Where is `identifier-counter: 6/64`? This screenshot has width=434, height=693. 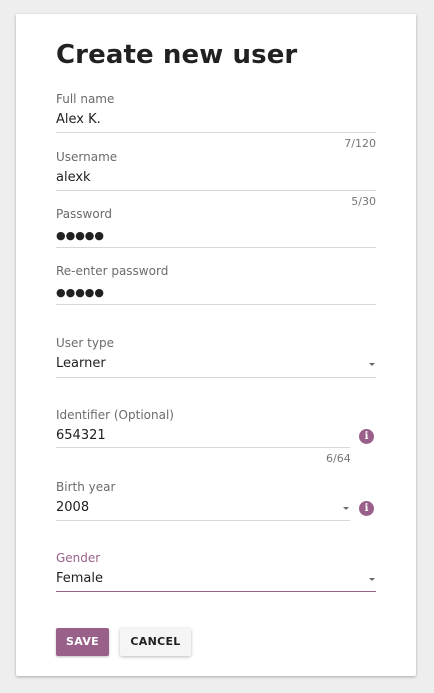 identifier-counter: 6/64 is located at coordinates (338, 458).